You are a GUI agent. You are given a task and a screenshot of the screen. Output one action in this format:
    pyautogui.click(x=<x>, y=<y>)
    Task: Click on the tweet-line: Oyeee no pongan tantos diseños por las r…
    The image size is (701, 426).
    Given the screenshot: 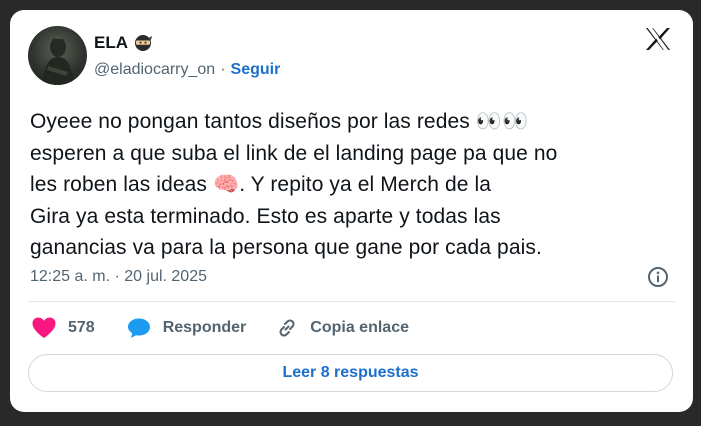 What is the action you would take?
    pyautogui.click(x=279, y=121)
    